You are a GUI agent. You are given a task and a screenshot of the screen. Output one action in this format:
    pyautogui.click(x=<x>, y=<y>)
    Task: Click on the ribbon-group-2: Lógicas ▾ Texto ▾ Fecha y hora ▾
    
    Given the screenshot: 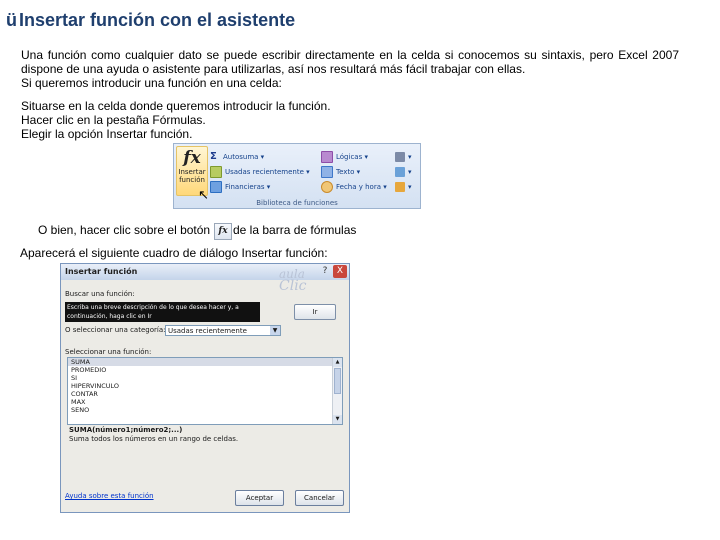 What is the action you would take?
    pyautogui.click(x=354, y=171)
    